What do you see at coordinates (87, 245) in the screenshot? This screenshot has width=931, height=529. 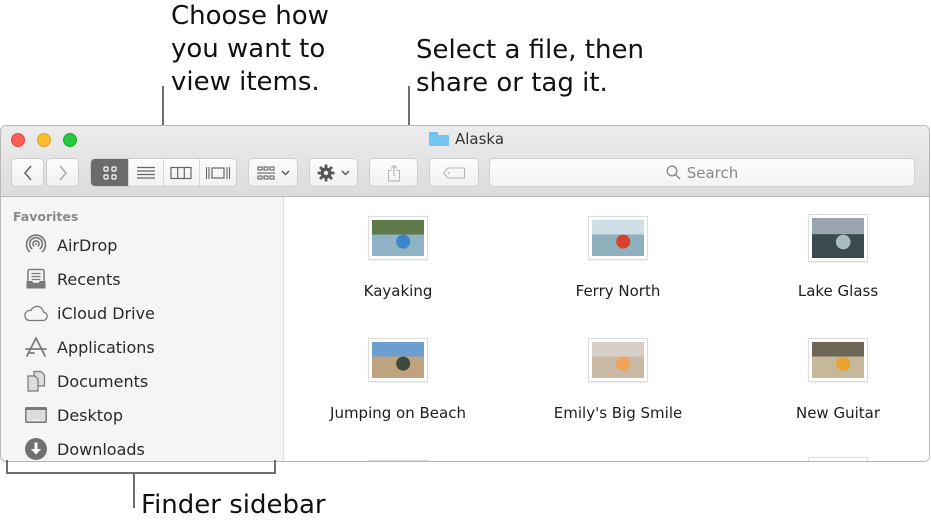 I see `sidebar-item-label: AirDrop` at bounding box center [87, 245].